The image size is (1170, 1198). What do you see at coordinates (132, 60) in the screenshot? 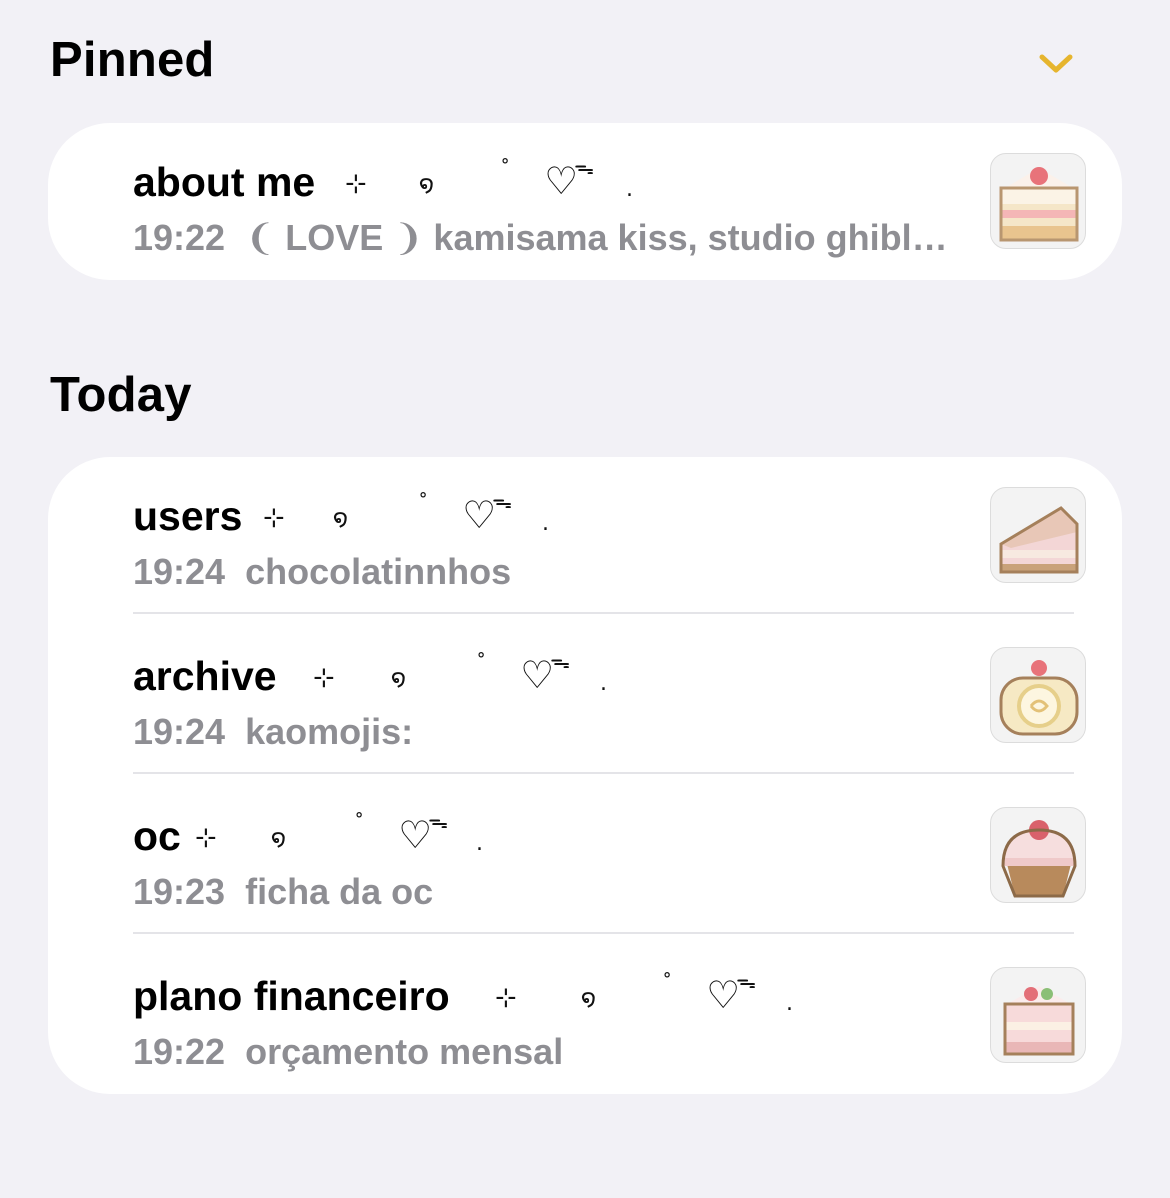
I see `section-header-pinned: Pinned` at bounding box center [132, 60].